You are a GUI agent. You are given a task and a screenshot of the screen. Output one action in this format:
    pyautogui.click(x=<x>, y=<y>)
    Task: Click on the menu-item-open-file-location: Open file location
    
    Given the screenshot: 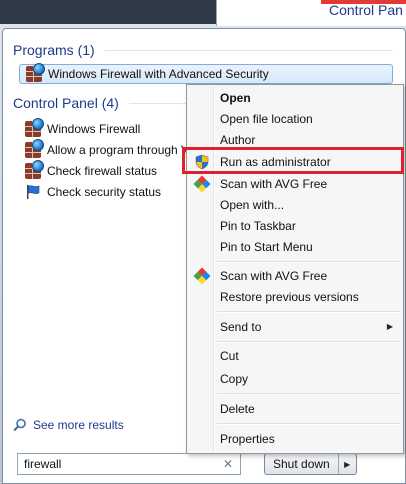 What is the action you would take?
    pyautogui.click(x=295, y=118)
    